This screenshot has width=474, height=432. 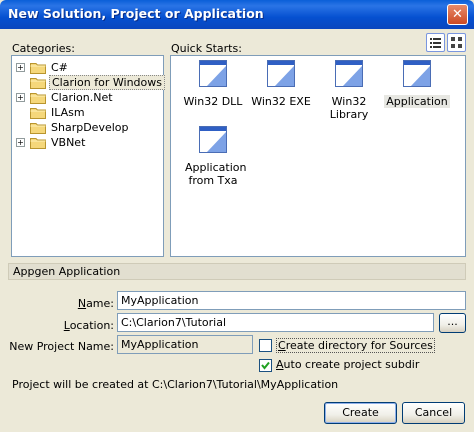 I want to click on quick-start-label: Win32 DLL, so click(x=213, y=101).